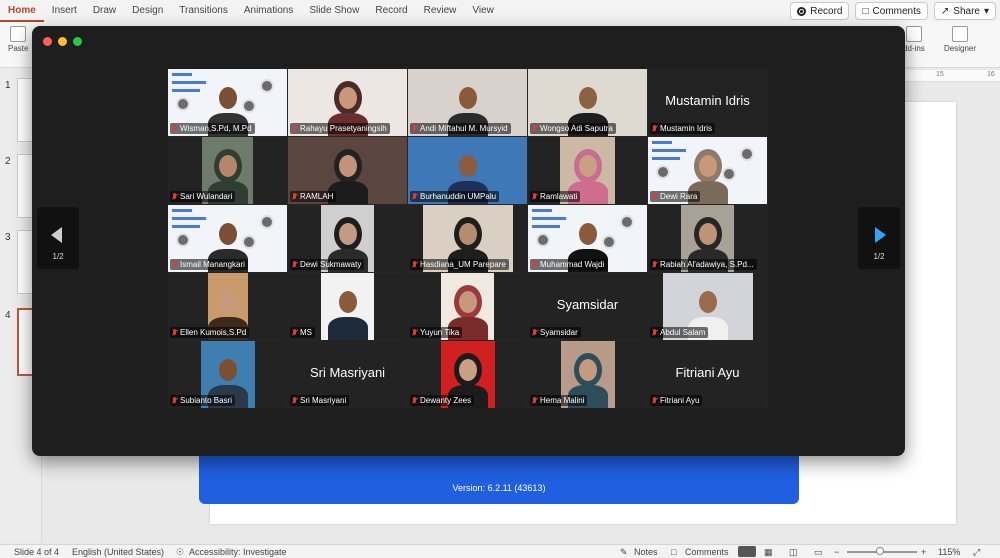  I want to click on minimize-window-button, so click(62, 41).